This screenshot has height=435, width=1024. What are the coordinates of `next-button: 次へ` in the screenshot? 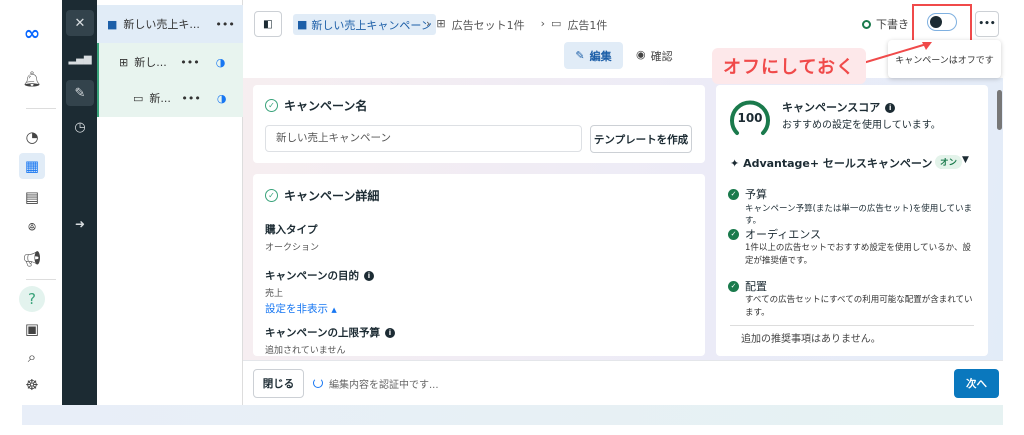 It's located at (976, 383).